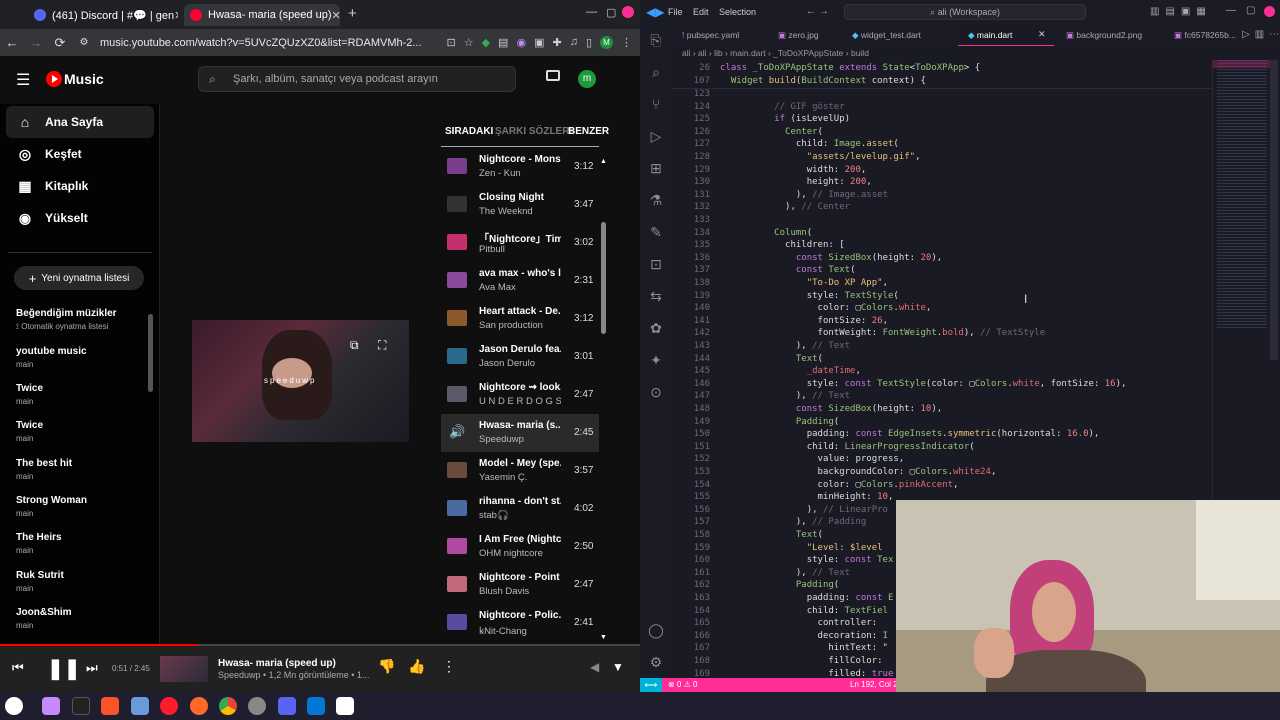  What do you see at coordinates (14, 706) in the screenshot?
I see `start-menu-icon` at bounding box center [14, 706].